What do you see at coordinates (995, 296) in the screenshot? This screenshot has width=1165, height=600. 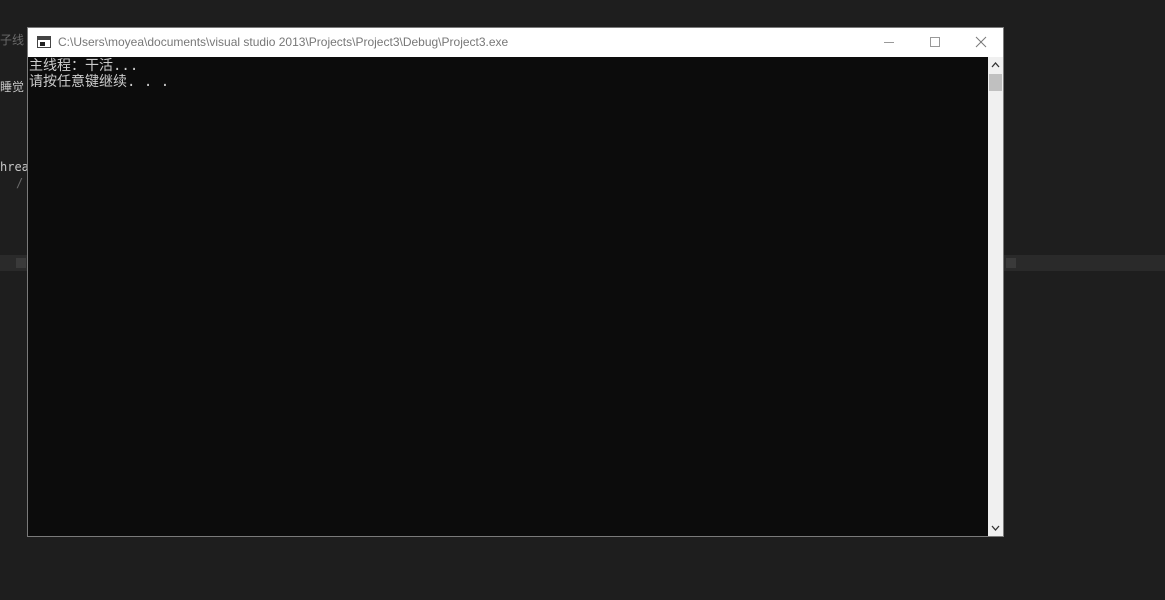 I see `vertical-scrollbar` at bounding box center [995, 296].